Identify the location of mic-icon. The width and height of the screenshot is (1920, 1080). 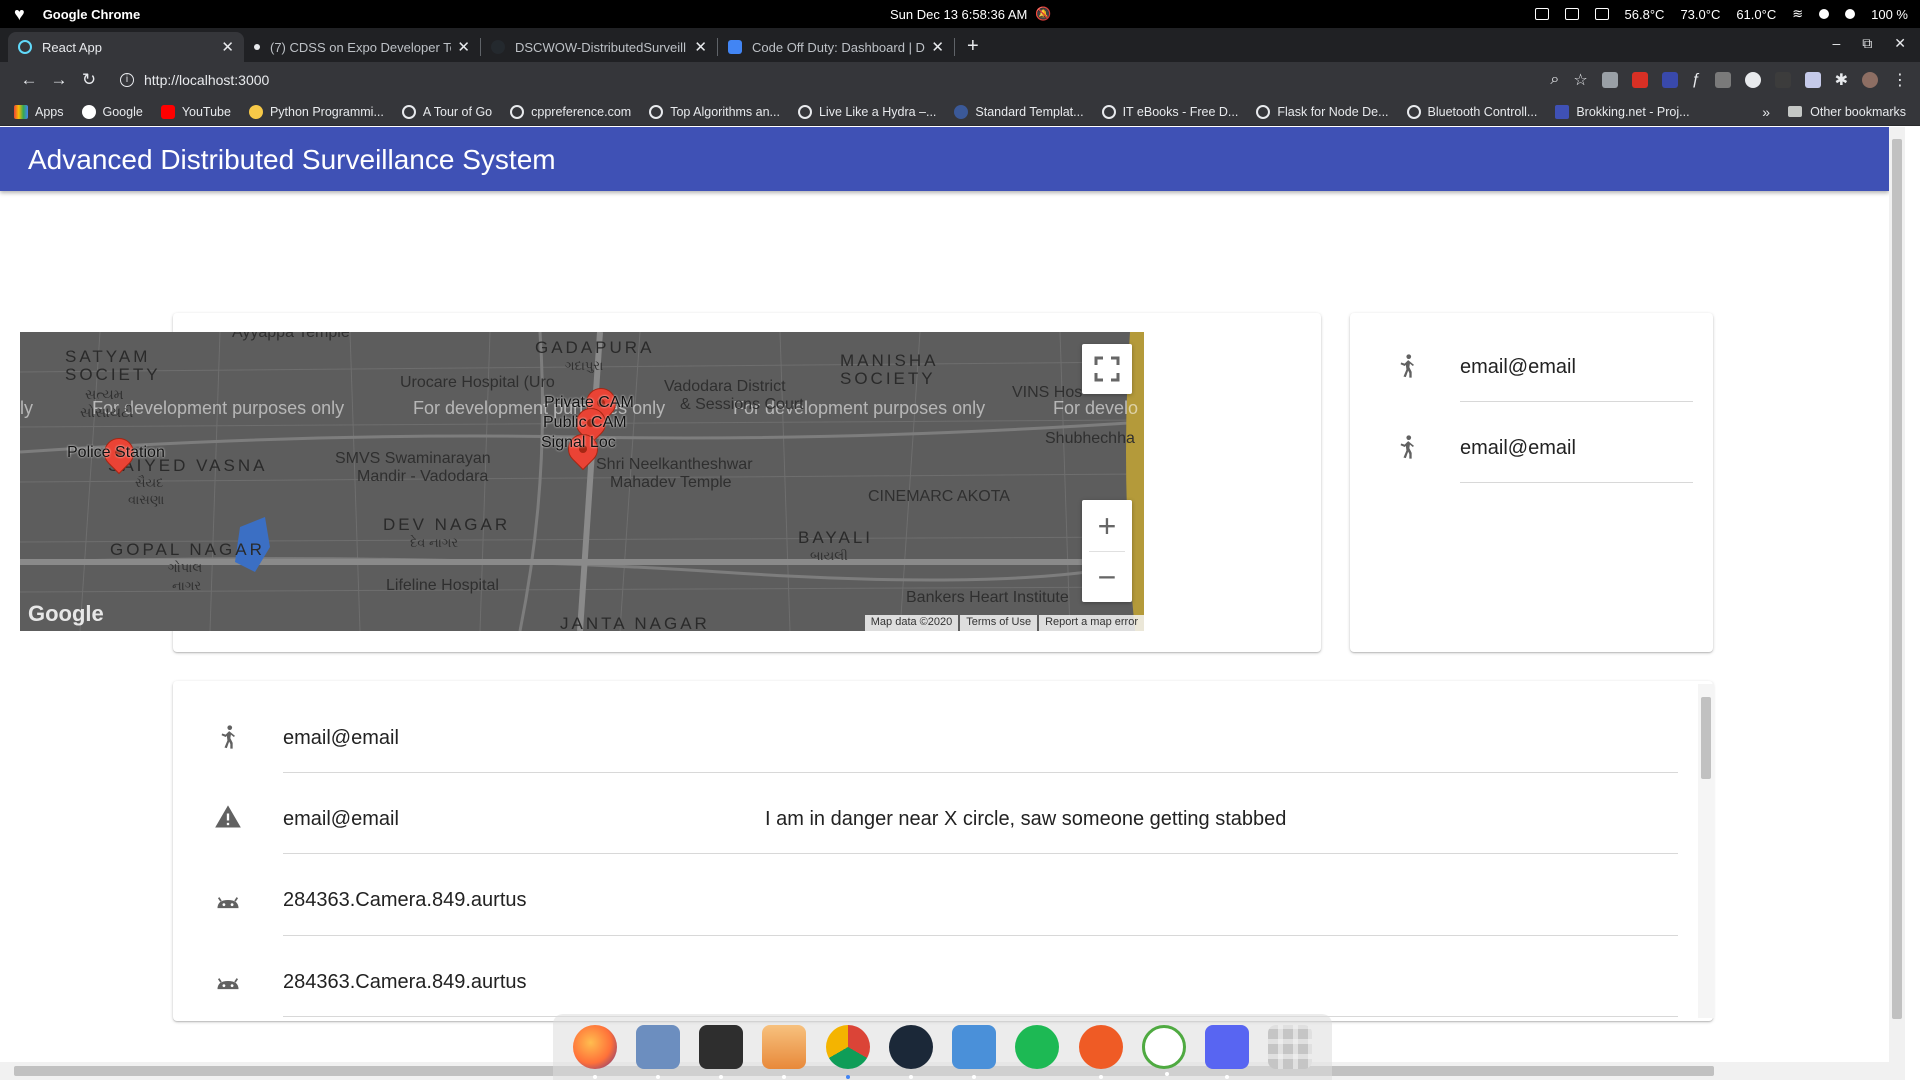
(1850, 14).